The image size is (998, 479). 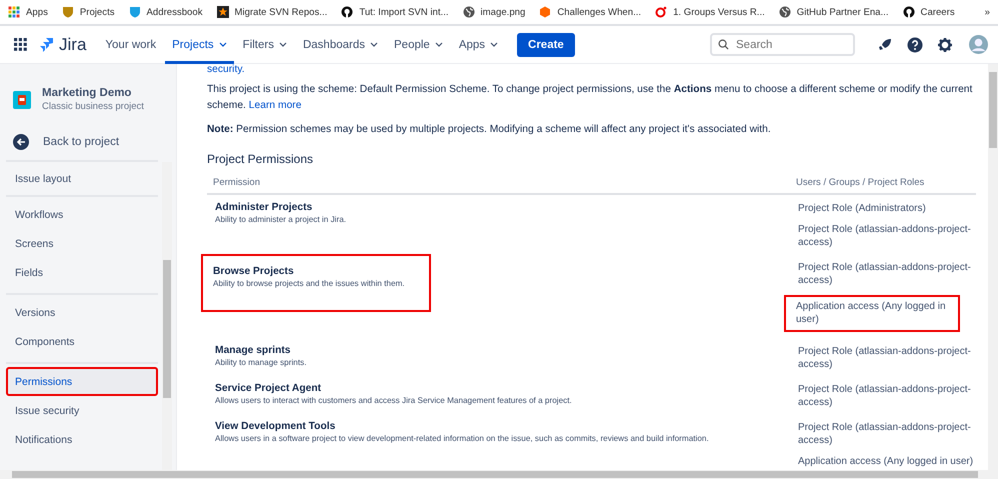 What do you see at coordinates (340, 45) in the screenshot?
I see `nav-menu-item: Dashboards` at bounding box center [340, 45].